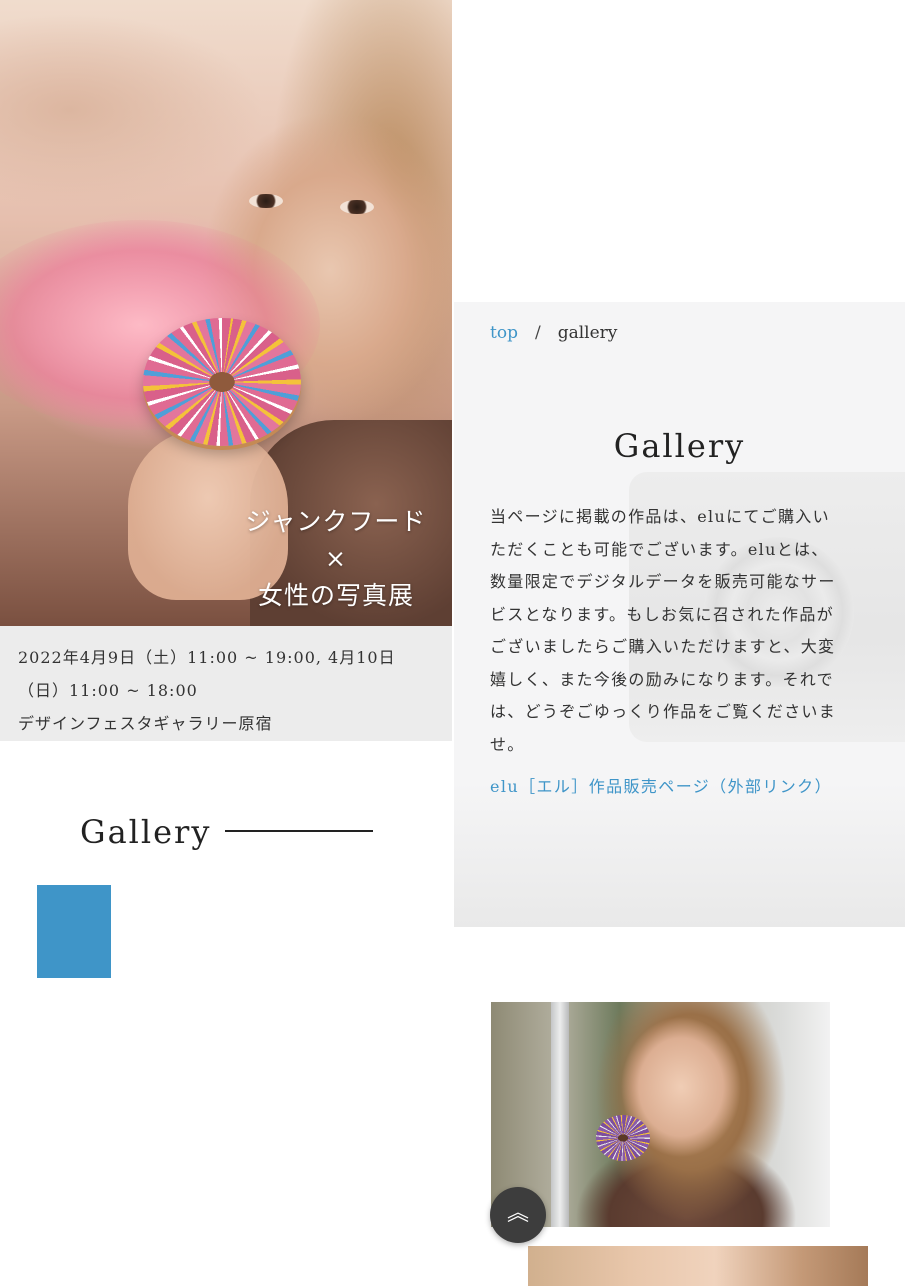 The width and height of the screenshot is (905, 1286). What do you see at coordinates (660, 516) in the screenshot?
I see `description-line: 当ページに掲載の作品は、eluにてご購入い` at bounding box center [660, 516].